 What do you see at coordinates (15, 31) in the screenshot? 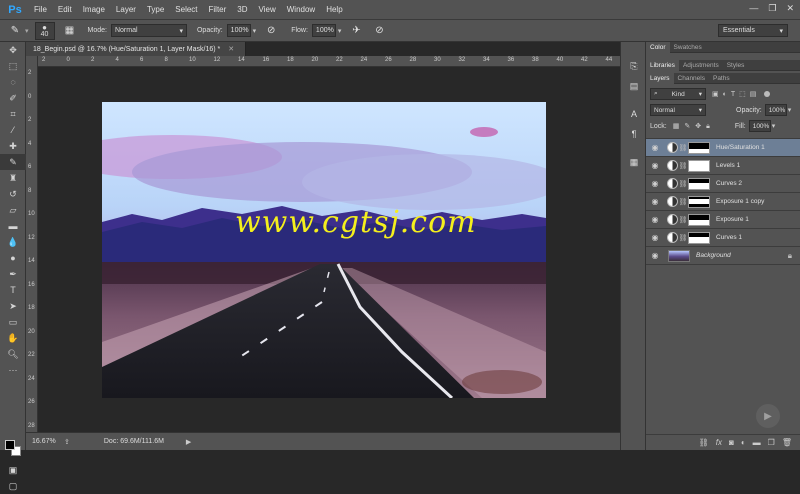
I see `brush-preset-icon: ✎` at bounding box center [15, 31].